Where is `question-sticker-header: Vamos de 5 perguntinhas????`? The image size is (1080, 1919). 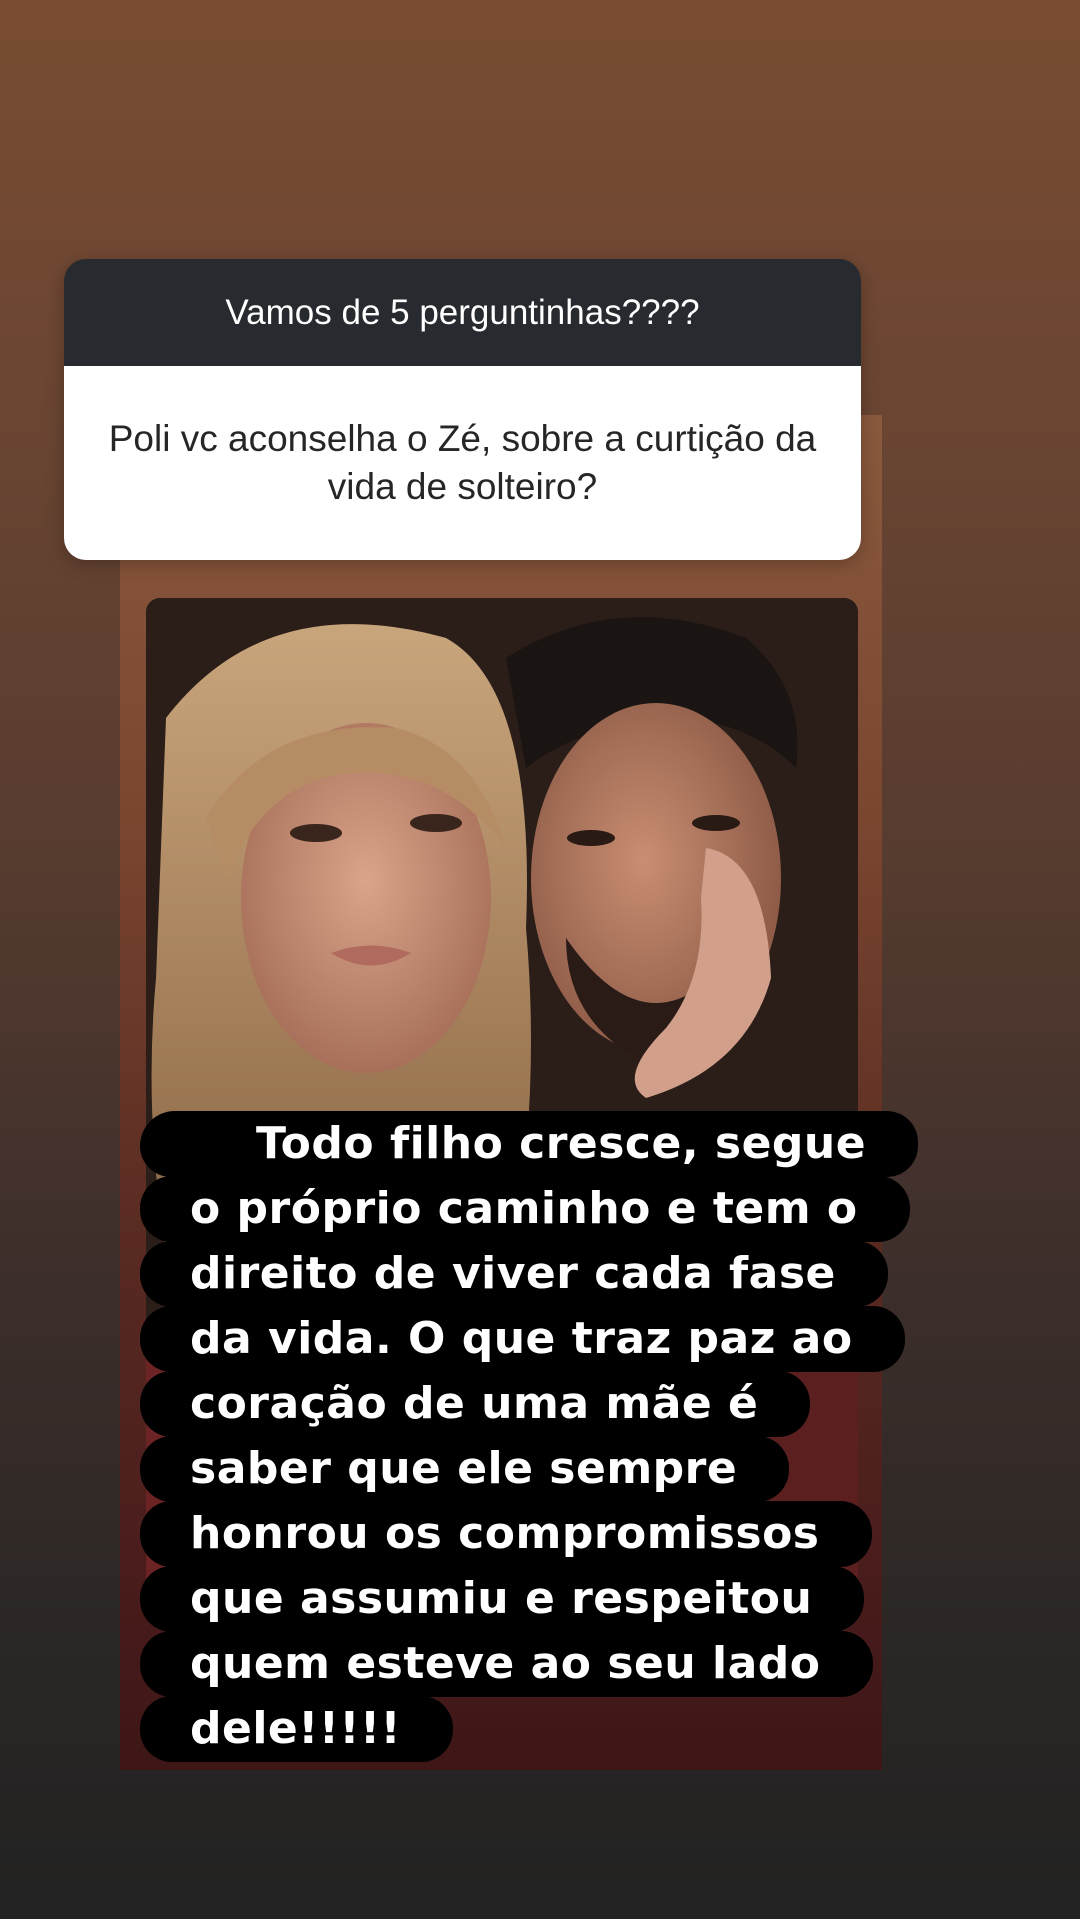
question-sticker-header: Vamos de 5 perguntinhas???? is located at coordinates (462, 312).